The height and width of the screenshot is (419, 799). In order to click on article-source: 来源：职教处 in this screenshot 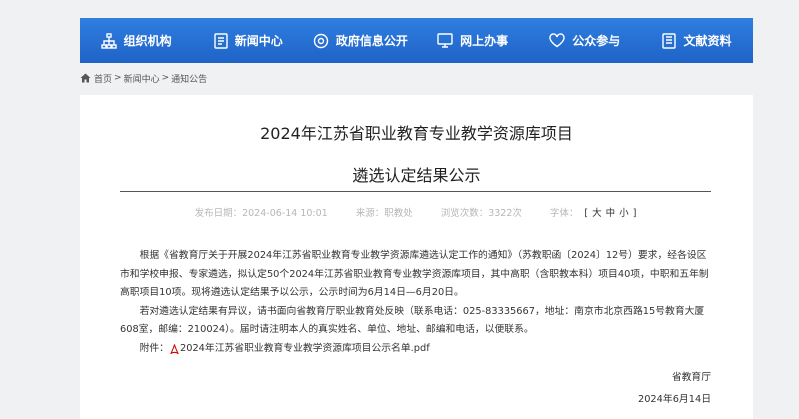, I will do `click(384, 213)`.